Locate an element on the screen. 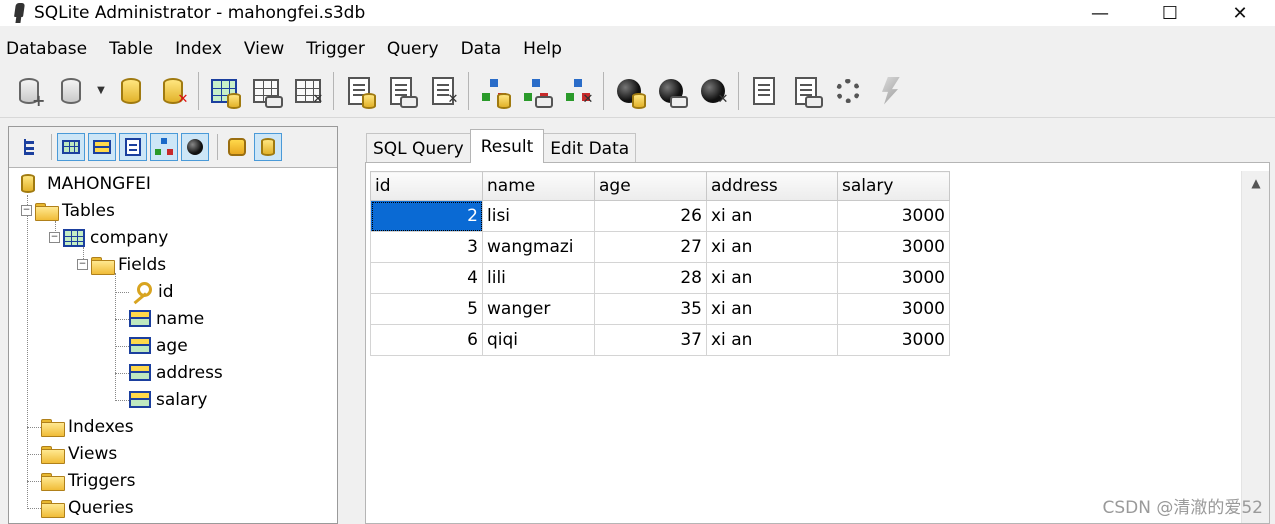 Image resolution: width=1275 pixels, height=524 pixels. delete-table-button: ✕ is located at coordinates (308, 91).